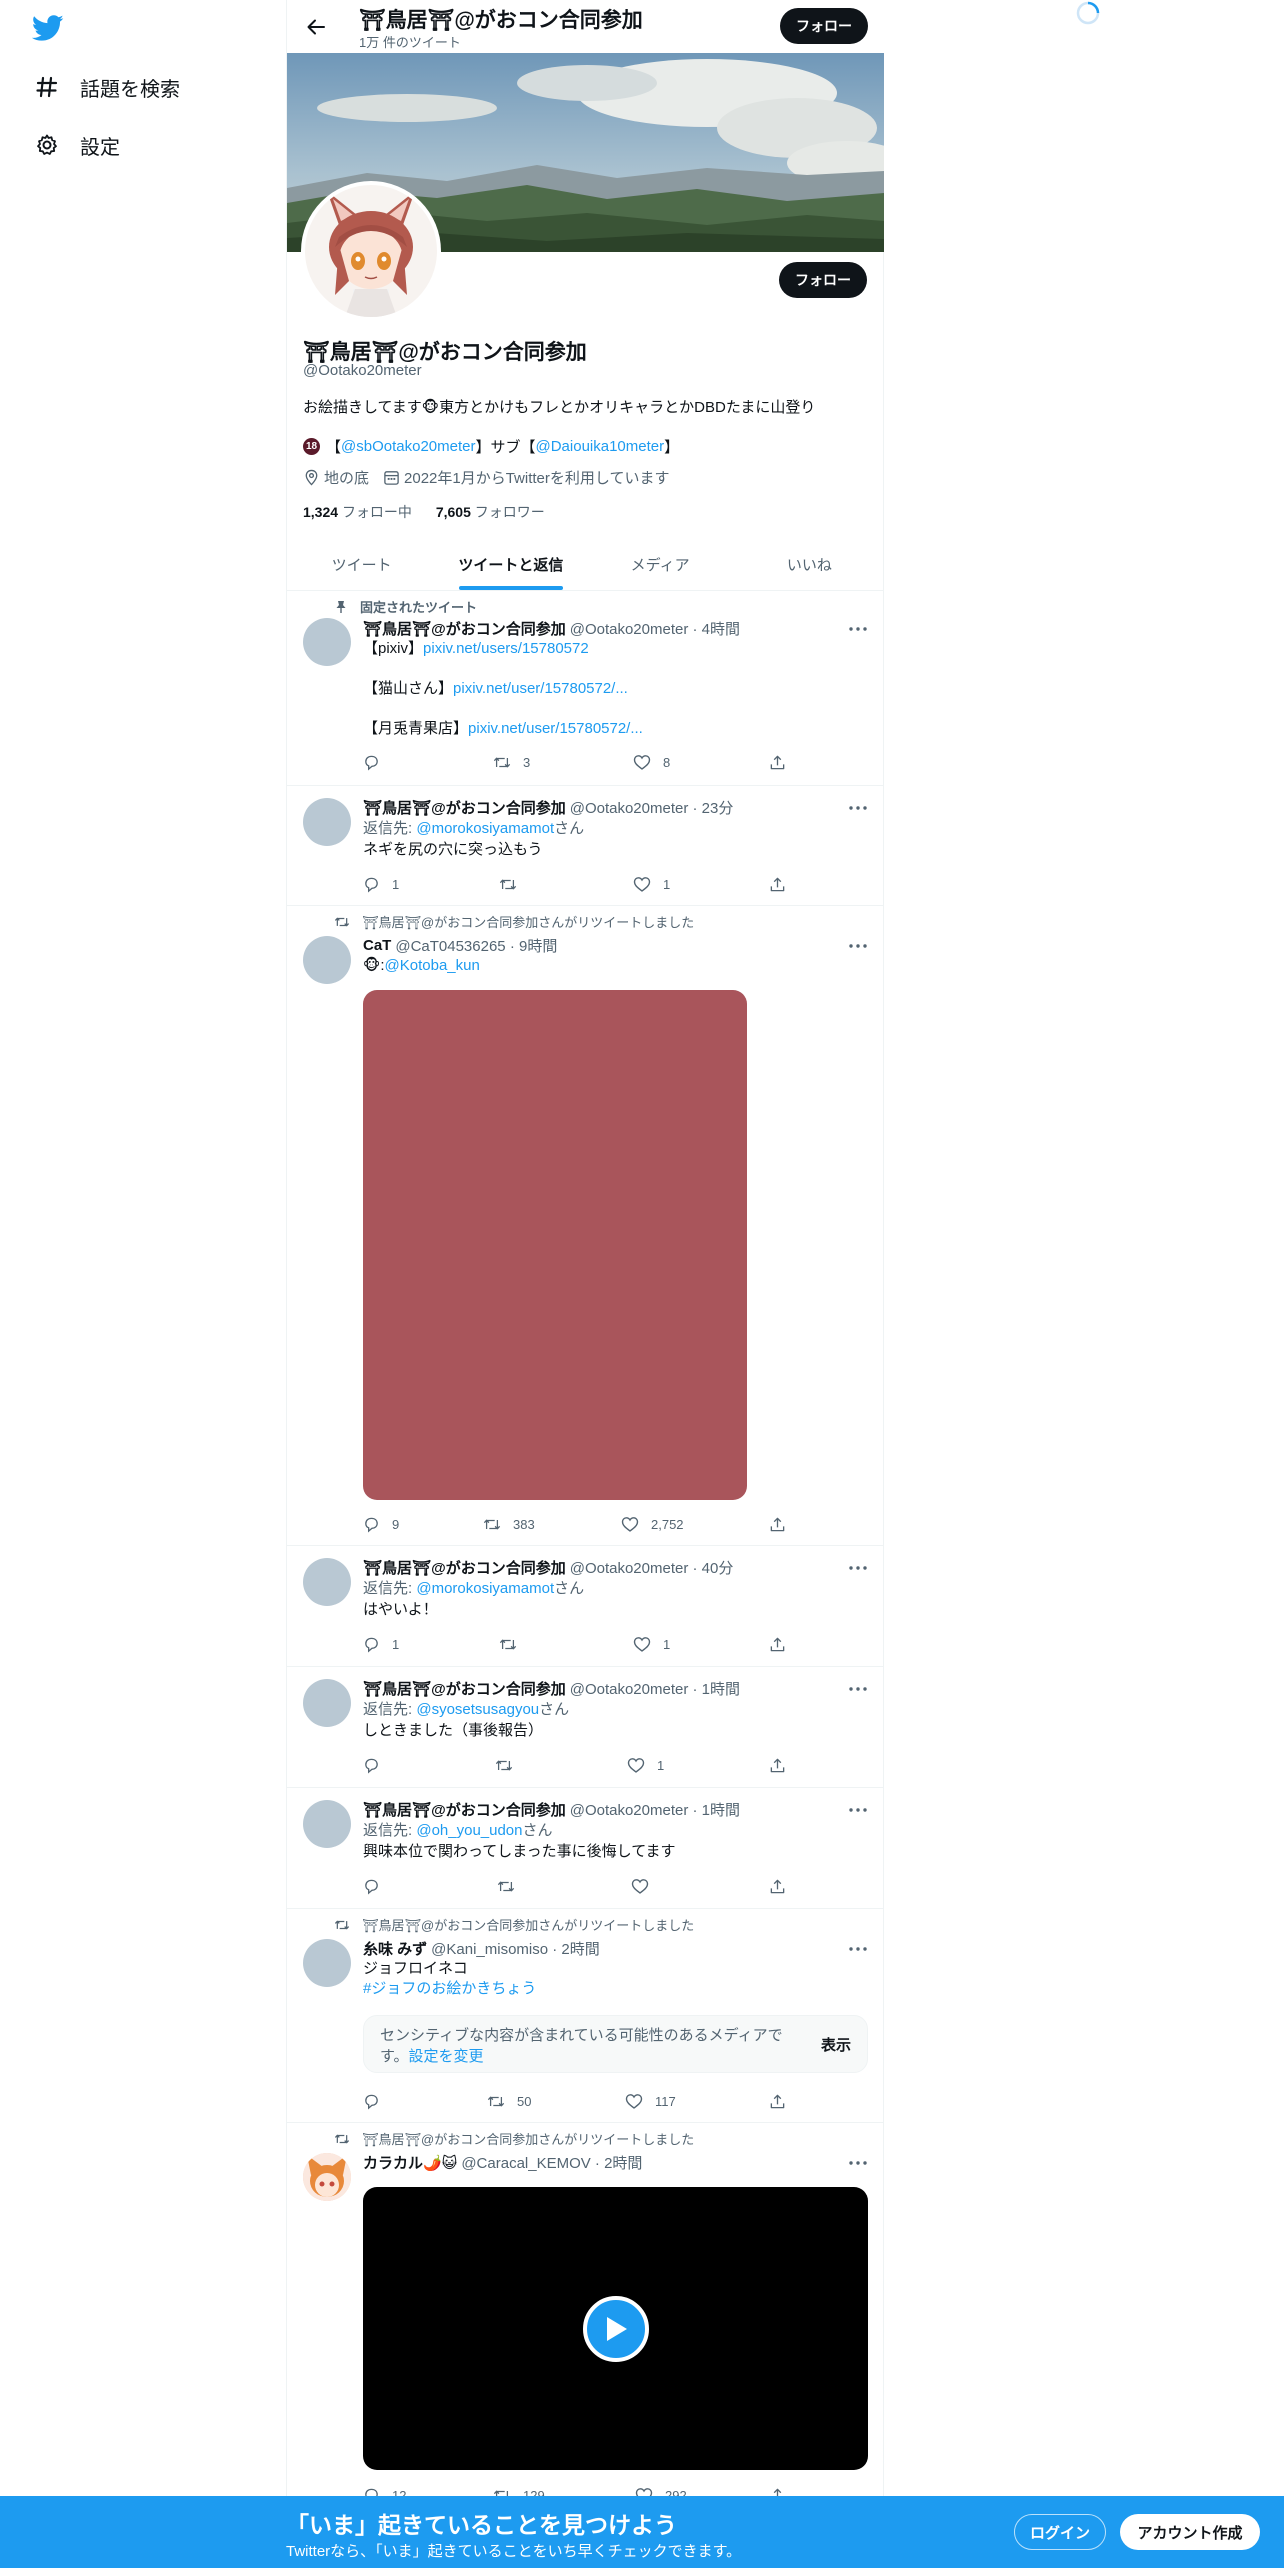 This screenshot has width=1284, height=2568. Describe the element at coordinates (476, 945) in the screenshot. I see `tweet-handle-time: @CaT04536265 · 9時間` at that location.